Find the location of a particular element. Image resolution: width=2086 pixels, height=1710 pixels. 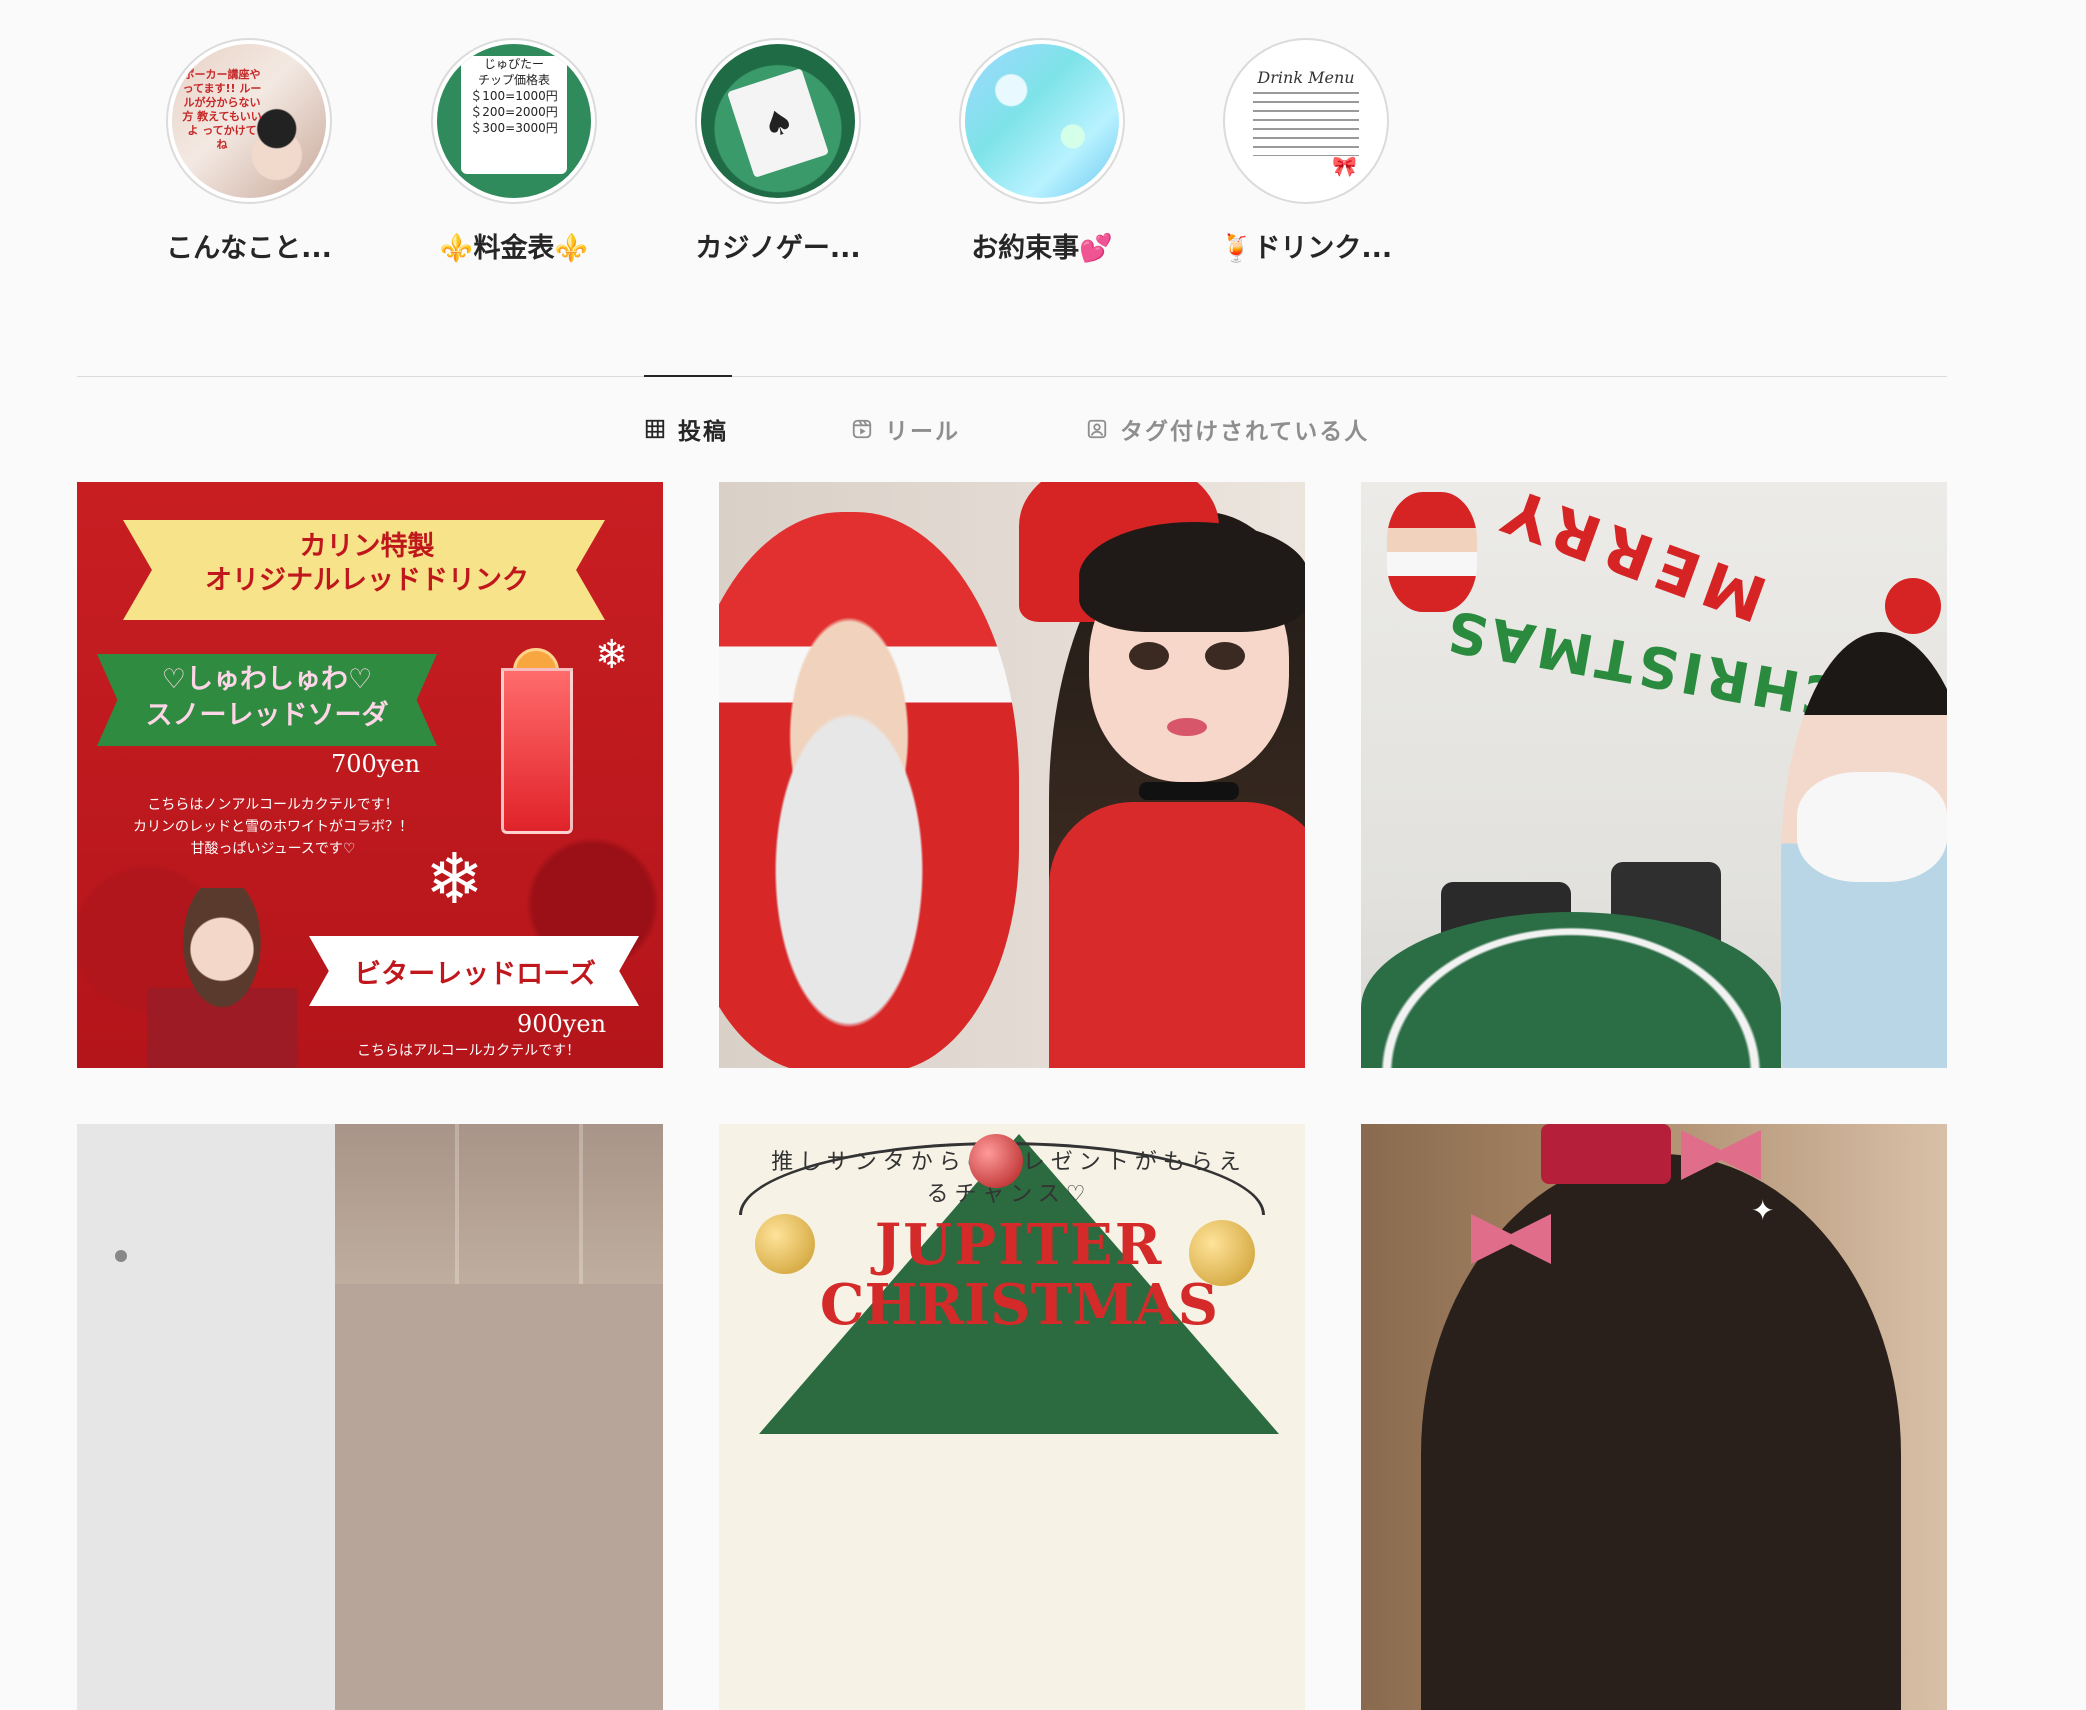

highlight-label: お約束事💕 is located at coordinates (1042, 248).